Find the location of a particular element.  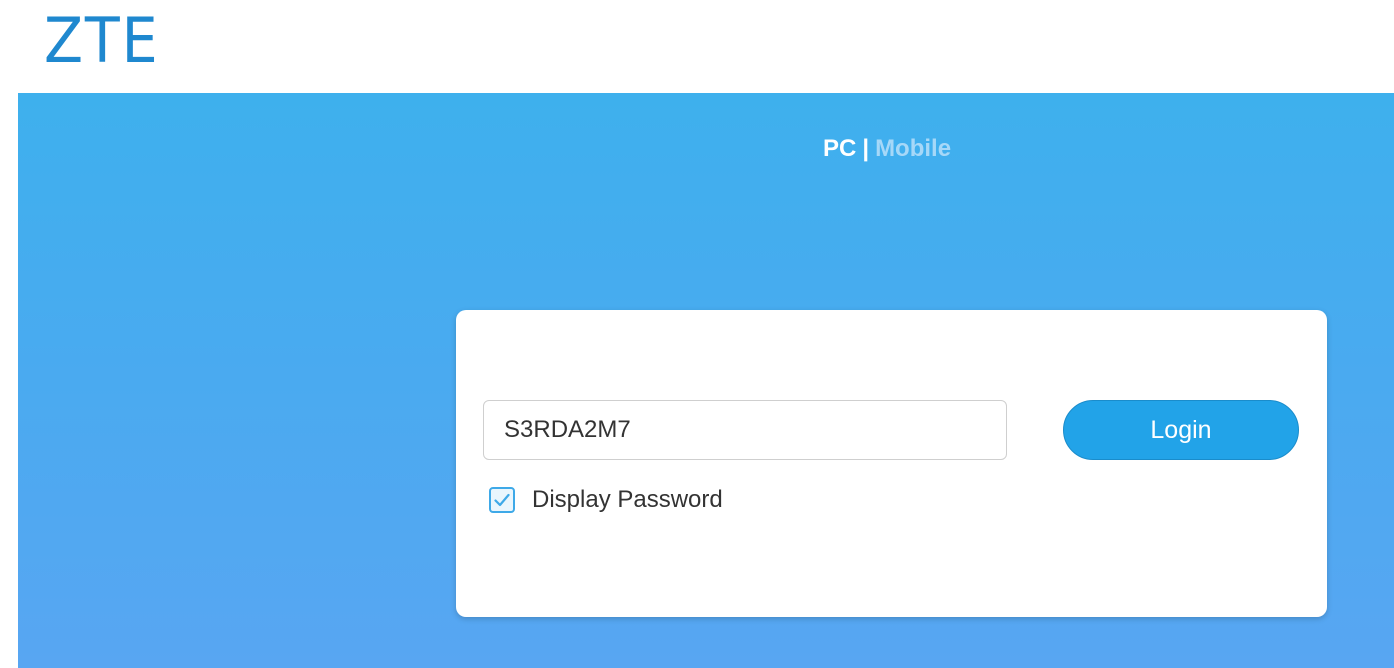

mode-switch: PC | Mobile is located at coordinates (887, 149).